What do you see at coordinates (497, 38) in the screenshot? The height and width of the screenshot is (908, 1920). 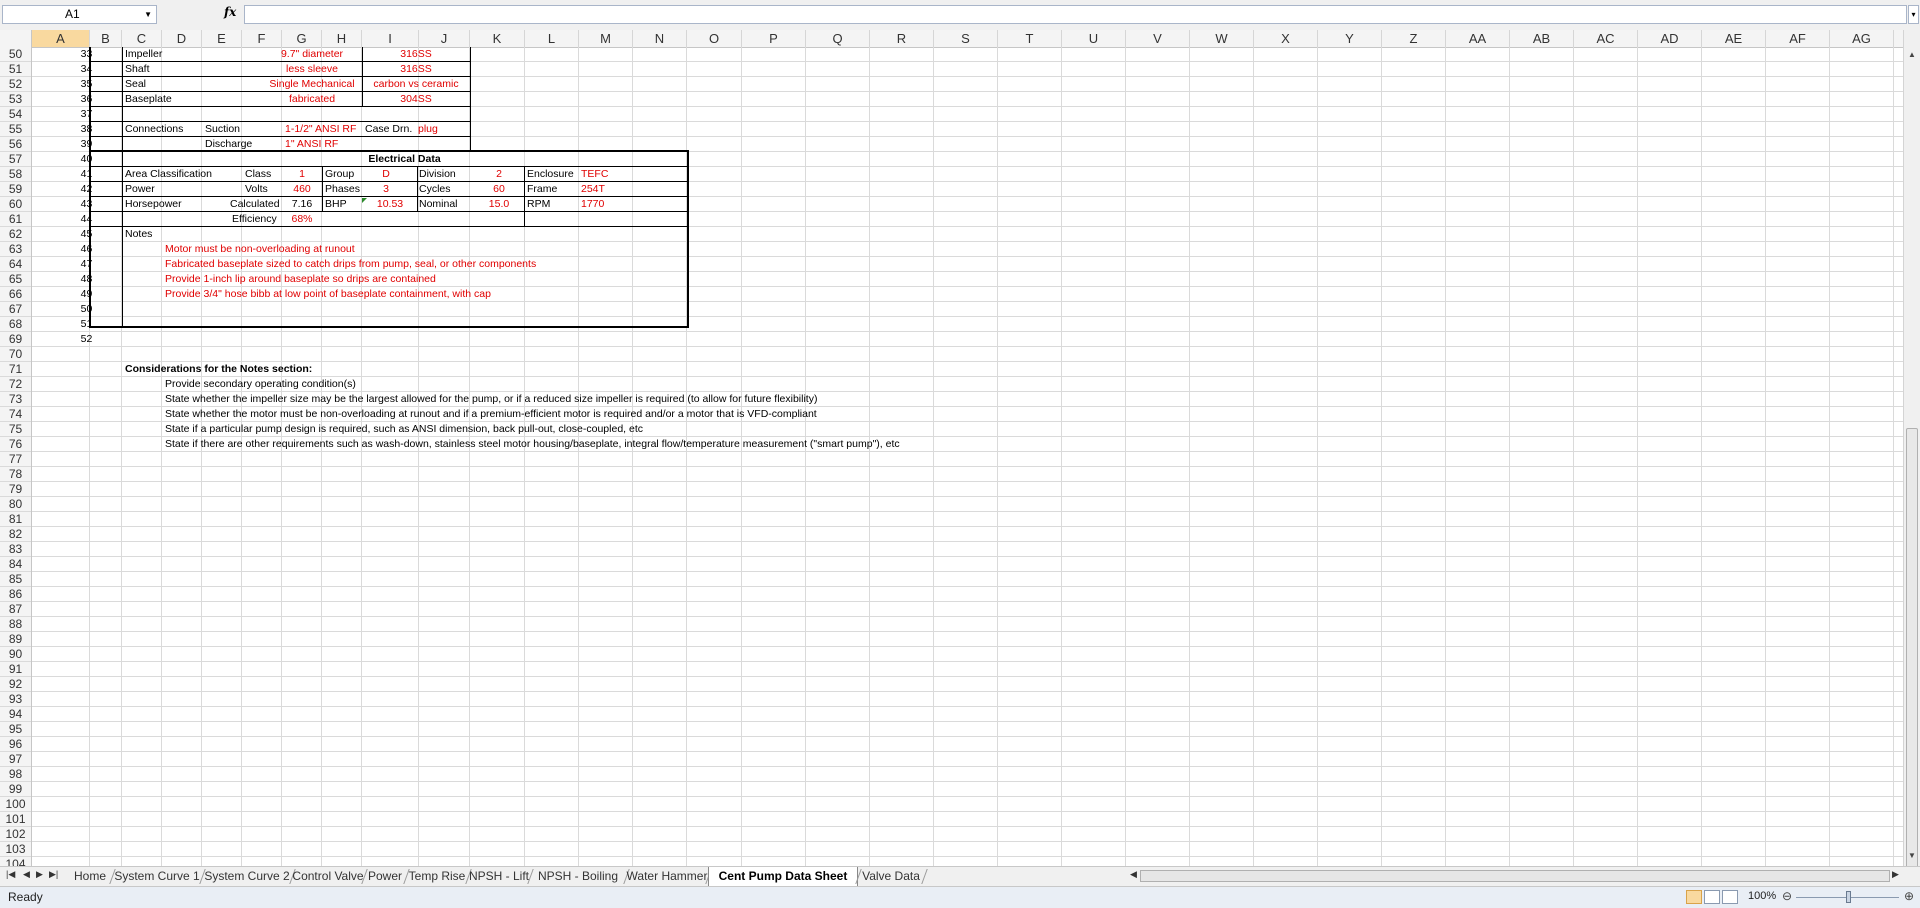 I see `column-header-k: K` at bounding box center [497, 38].